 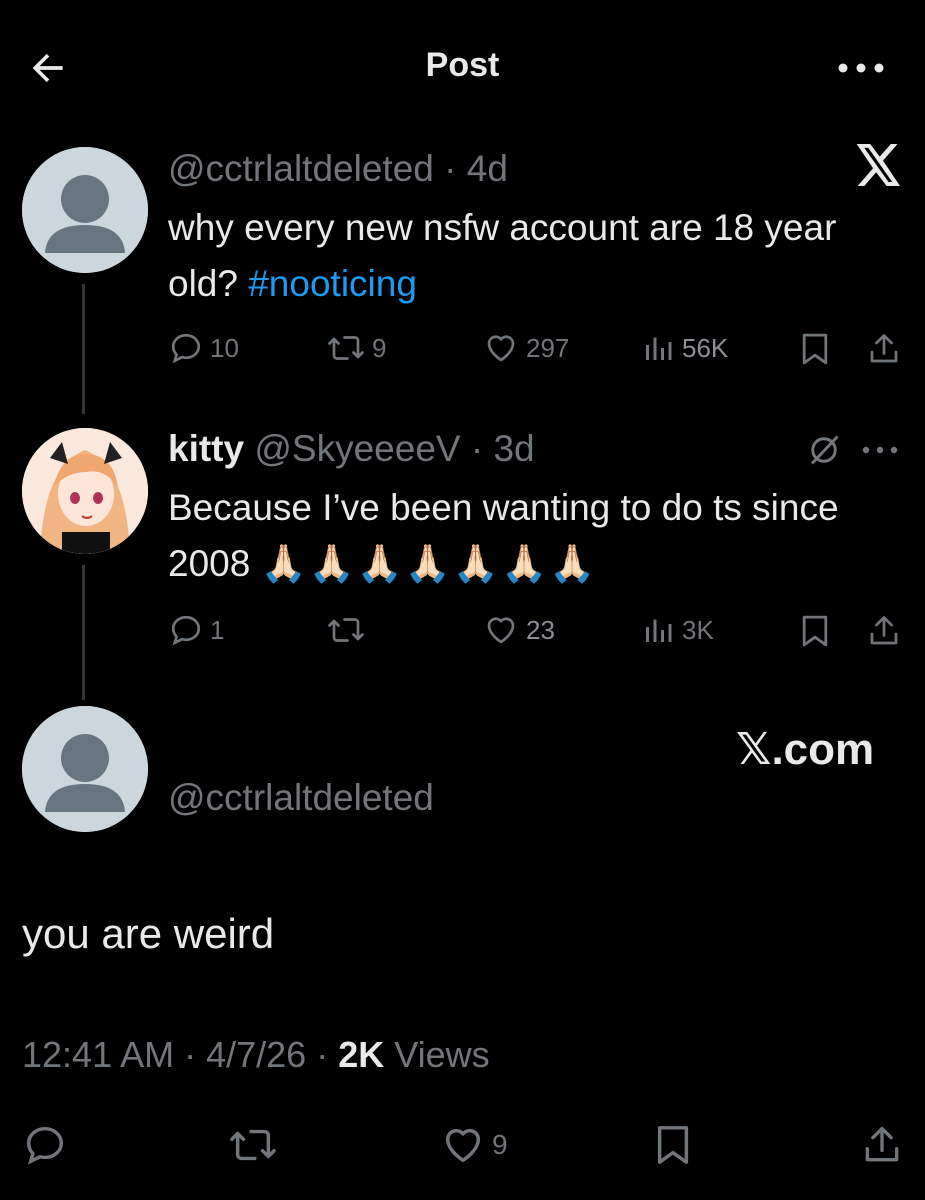 I want to click on x-logo-button, so click(x=879, y=167).